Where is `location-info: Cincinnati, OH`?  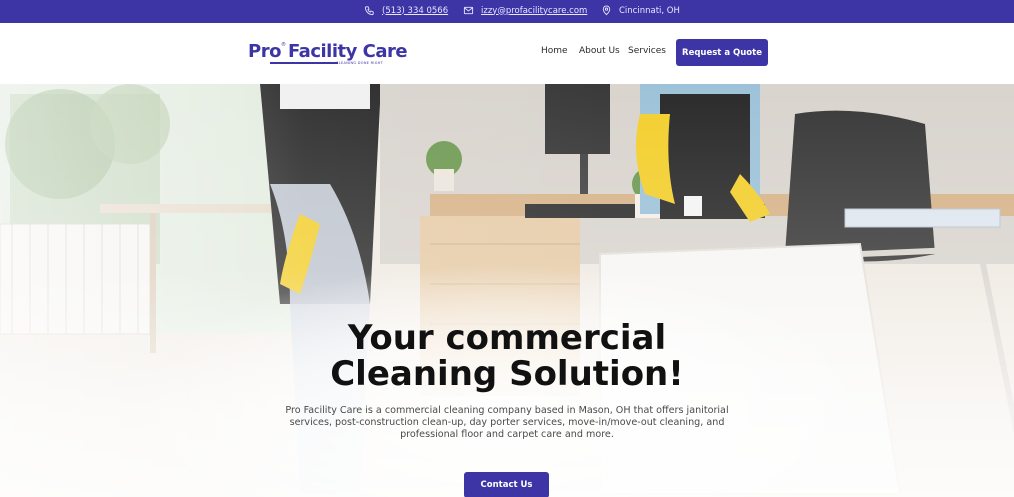
location-info: Cincinnati, OH is located at coordinates (640, 10).